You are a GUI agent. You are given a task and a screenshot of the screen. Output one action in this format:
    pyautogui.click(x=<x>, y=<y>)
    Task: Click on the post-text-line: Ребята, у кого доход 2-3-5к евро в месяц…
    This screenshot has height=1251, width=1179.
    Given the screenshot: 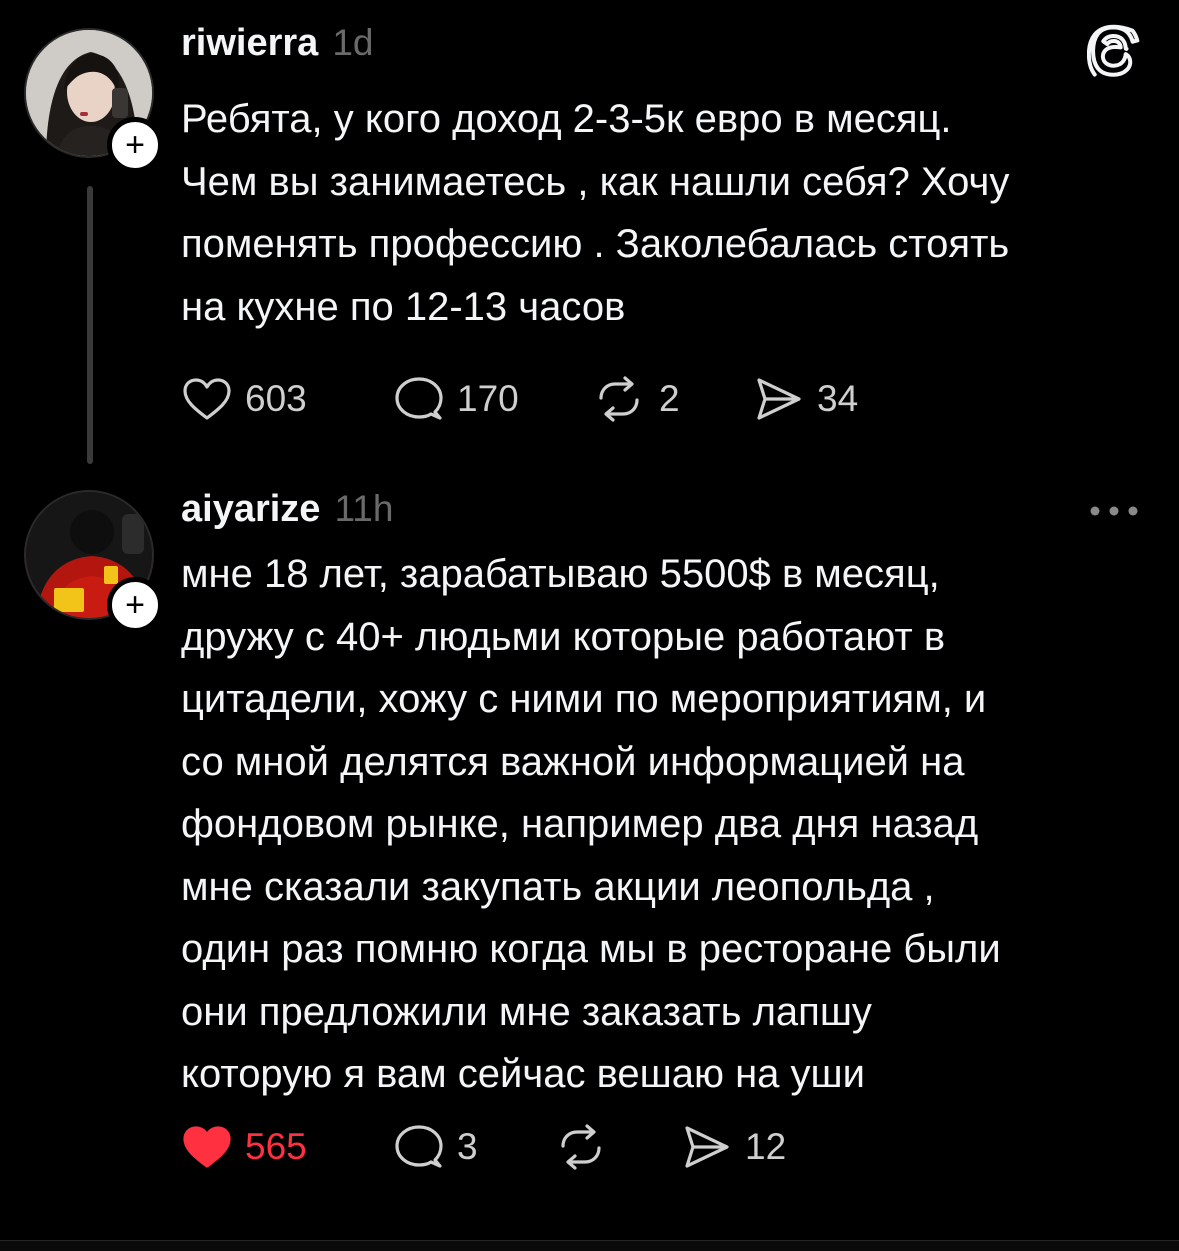 What is the action you would take?
    pyautogui.click(x=566, y=119)
    